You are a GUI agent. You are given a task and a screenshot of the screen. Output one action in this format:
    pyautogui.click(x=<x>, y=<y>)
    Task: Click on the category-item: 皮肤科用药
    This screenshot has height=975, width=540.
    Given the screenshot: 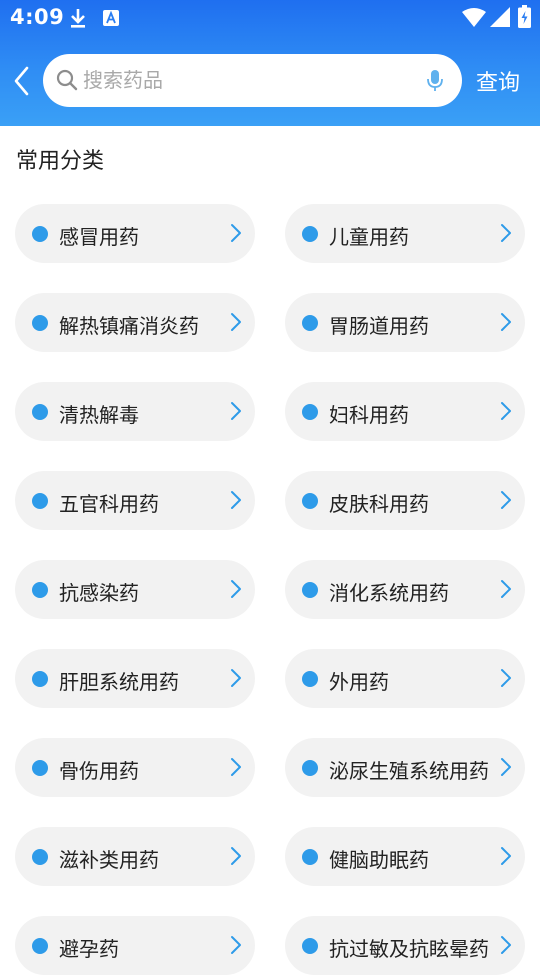 What is the action you would take?
    pyautogui.click(x=405, y=500)
    